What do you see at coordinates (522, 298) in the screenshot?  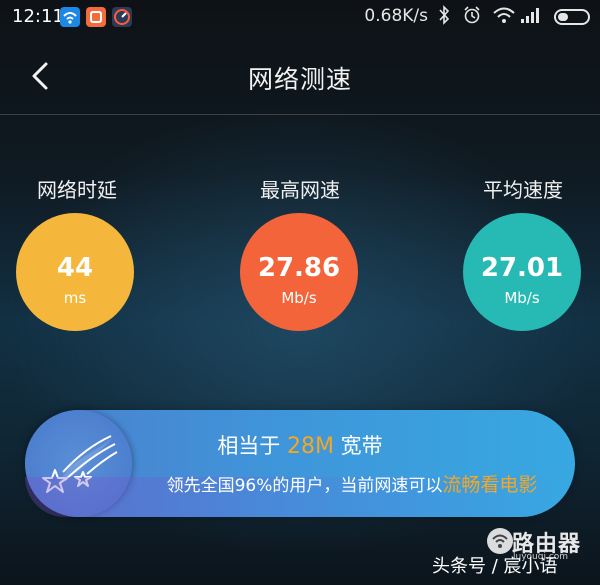 I see `avg-speed-unit: Mb/s` at bounding box center [522, 298].